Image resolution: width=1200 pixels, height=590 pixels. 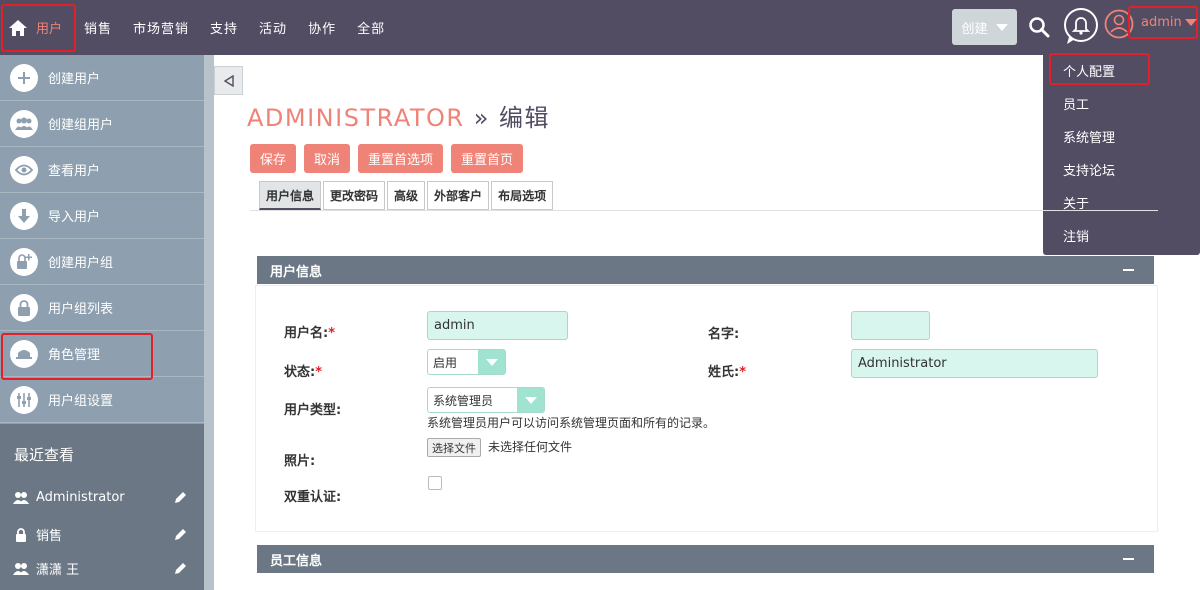 I want to click on tab-change-password: 更改密码, so click(x=354, y=195).